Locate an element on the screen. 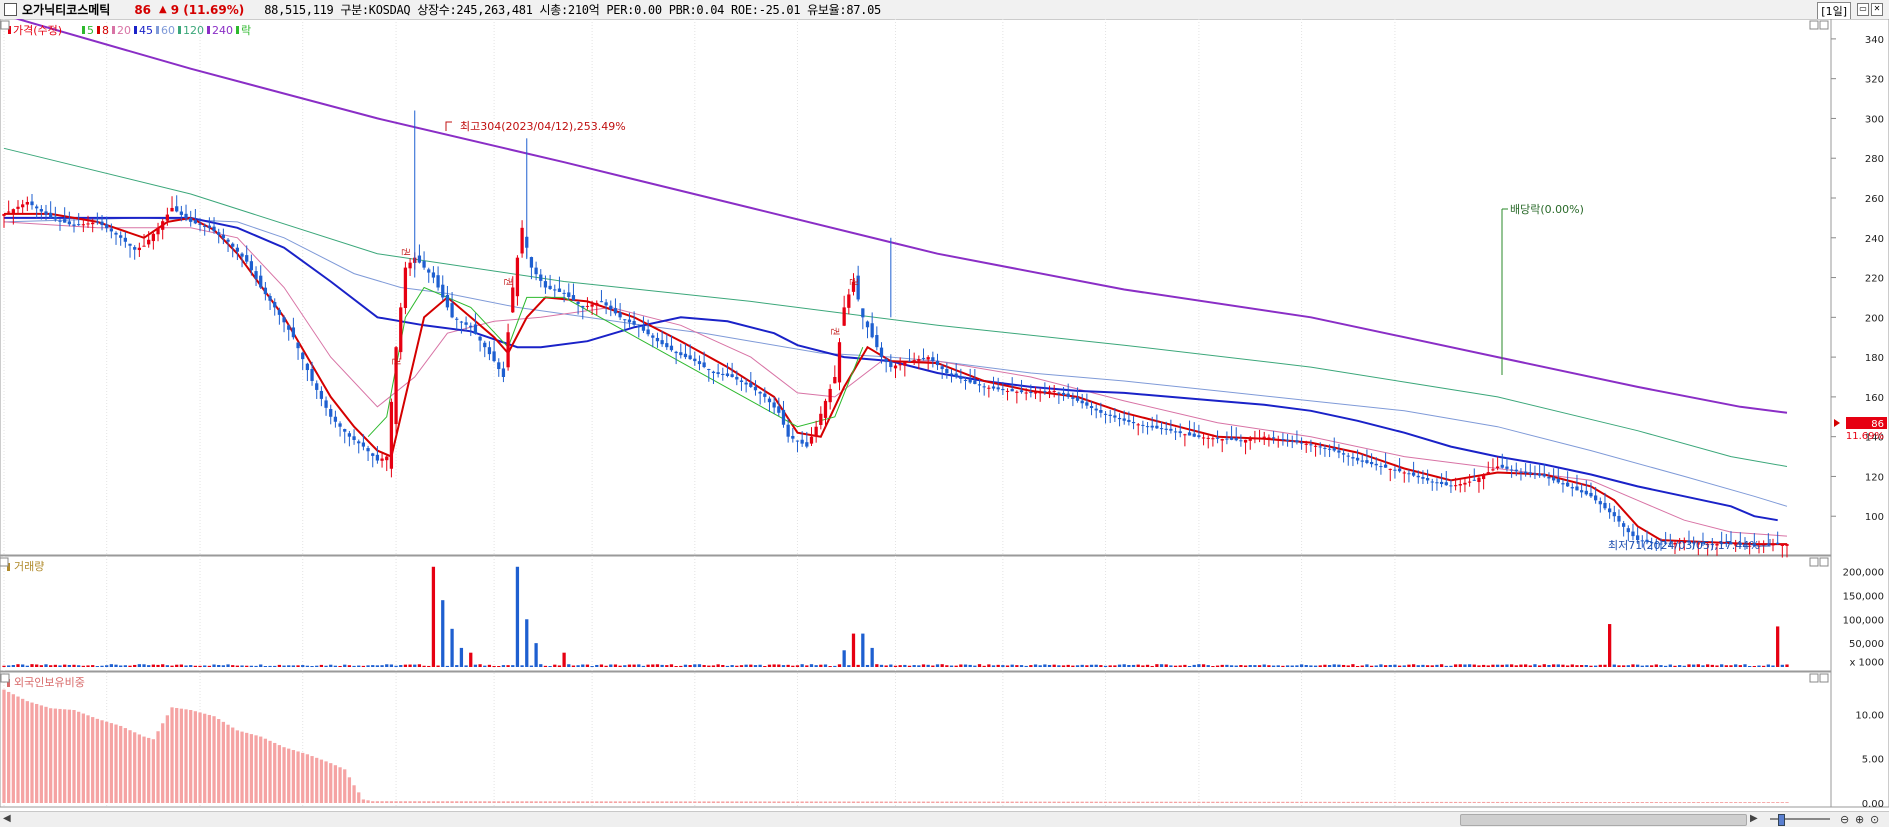  minimize-icon: ▭ is located at coordinates (1863, 9).